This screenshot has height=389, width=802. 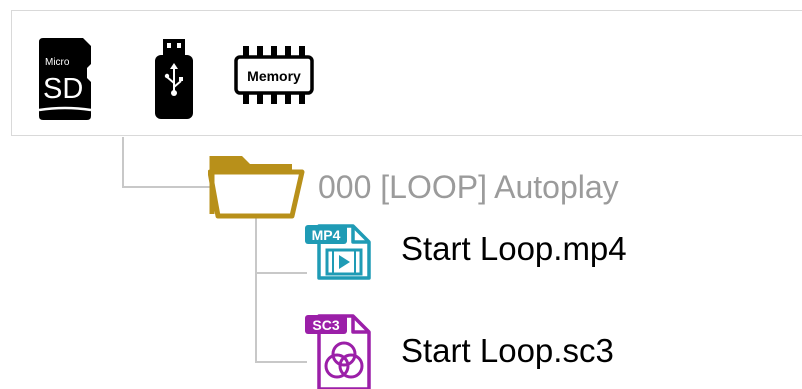 What do you see at coordinates (57, 62) in the screenshot?
I see `sd-card-top-text: Micro` at bounding box center [57, 62].